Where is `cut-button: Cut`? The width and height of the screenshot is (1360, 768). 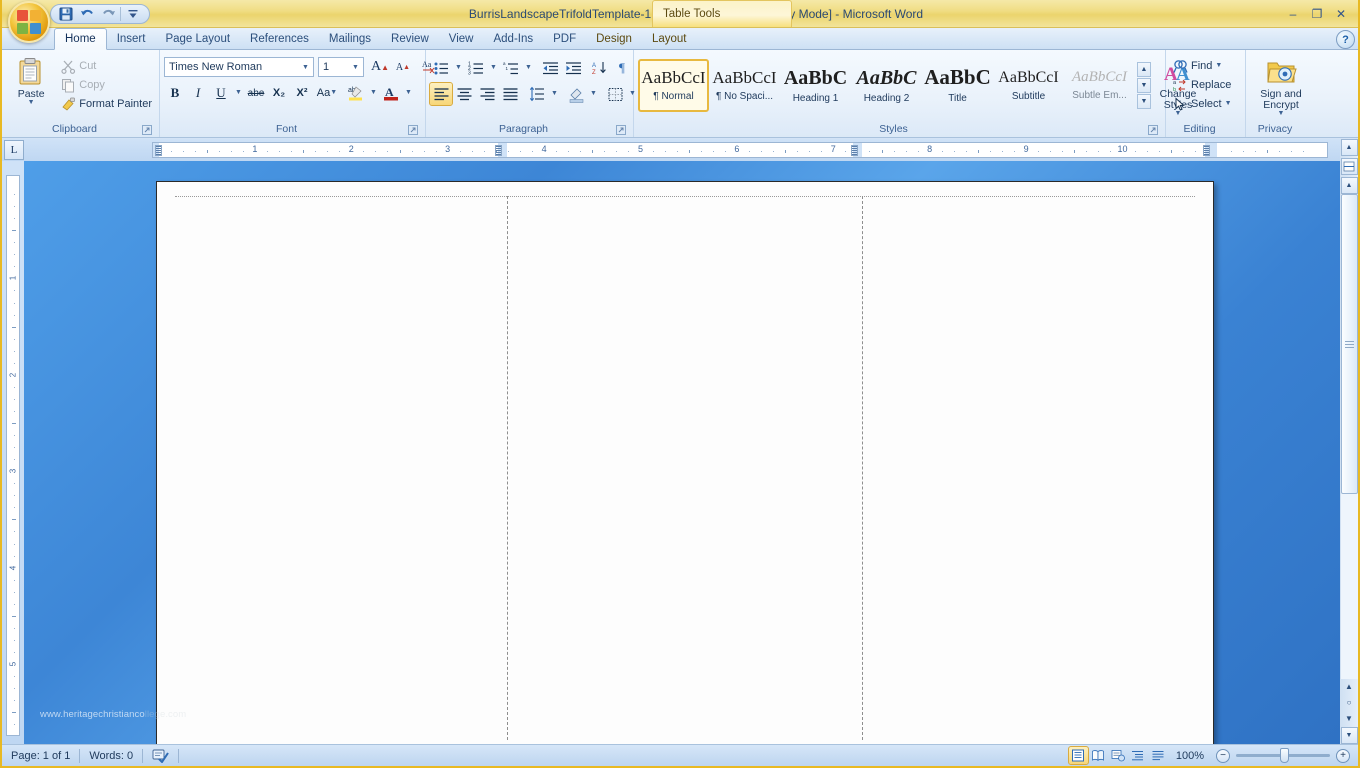 cut-button: Cut is located at coordinates (106, 66).